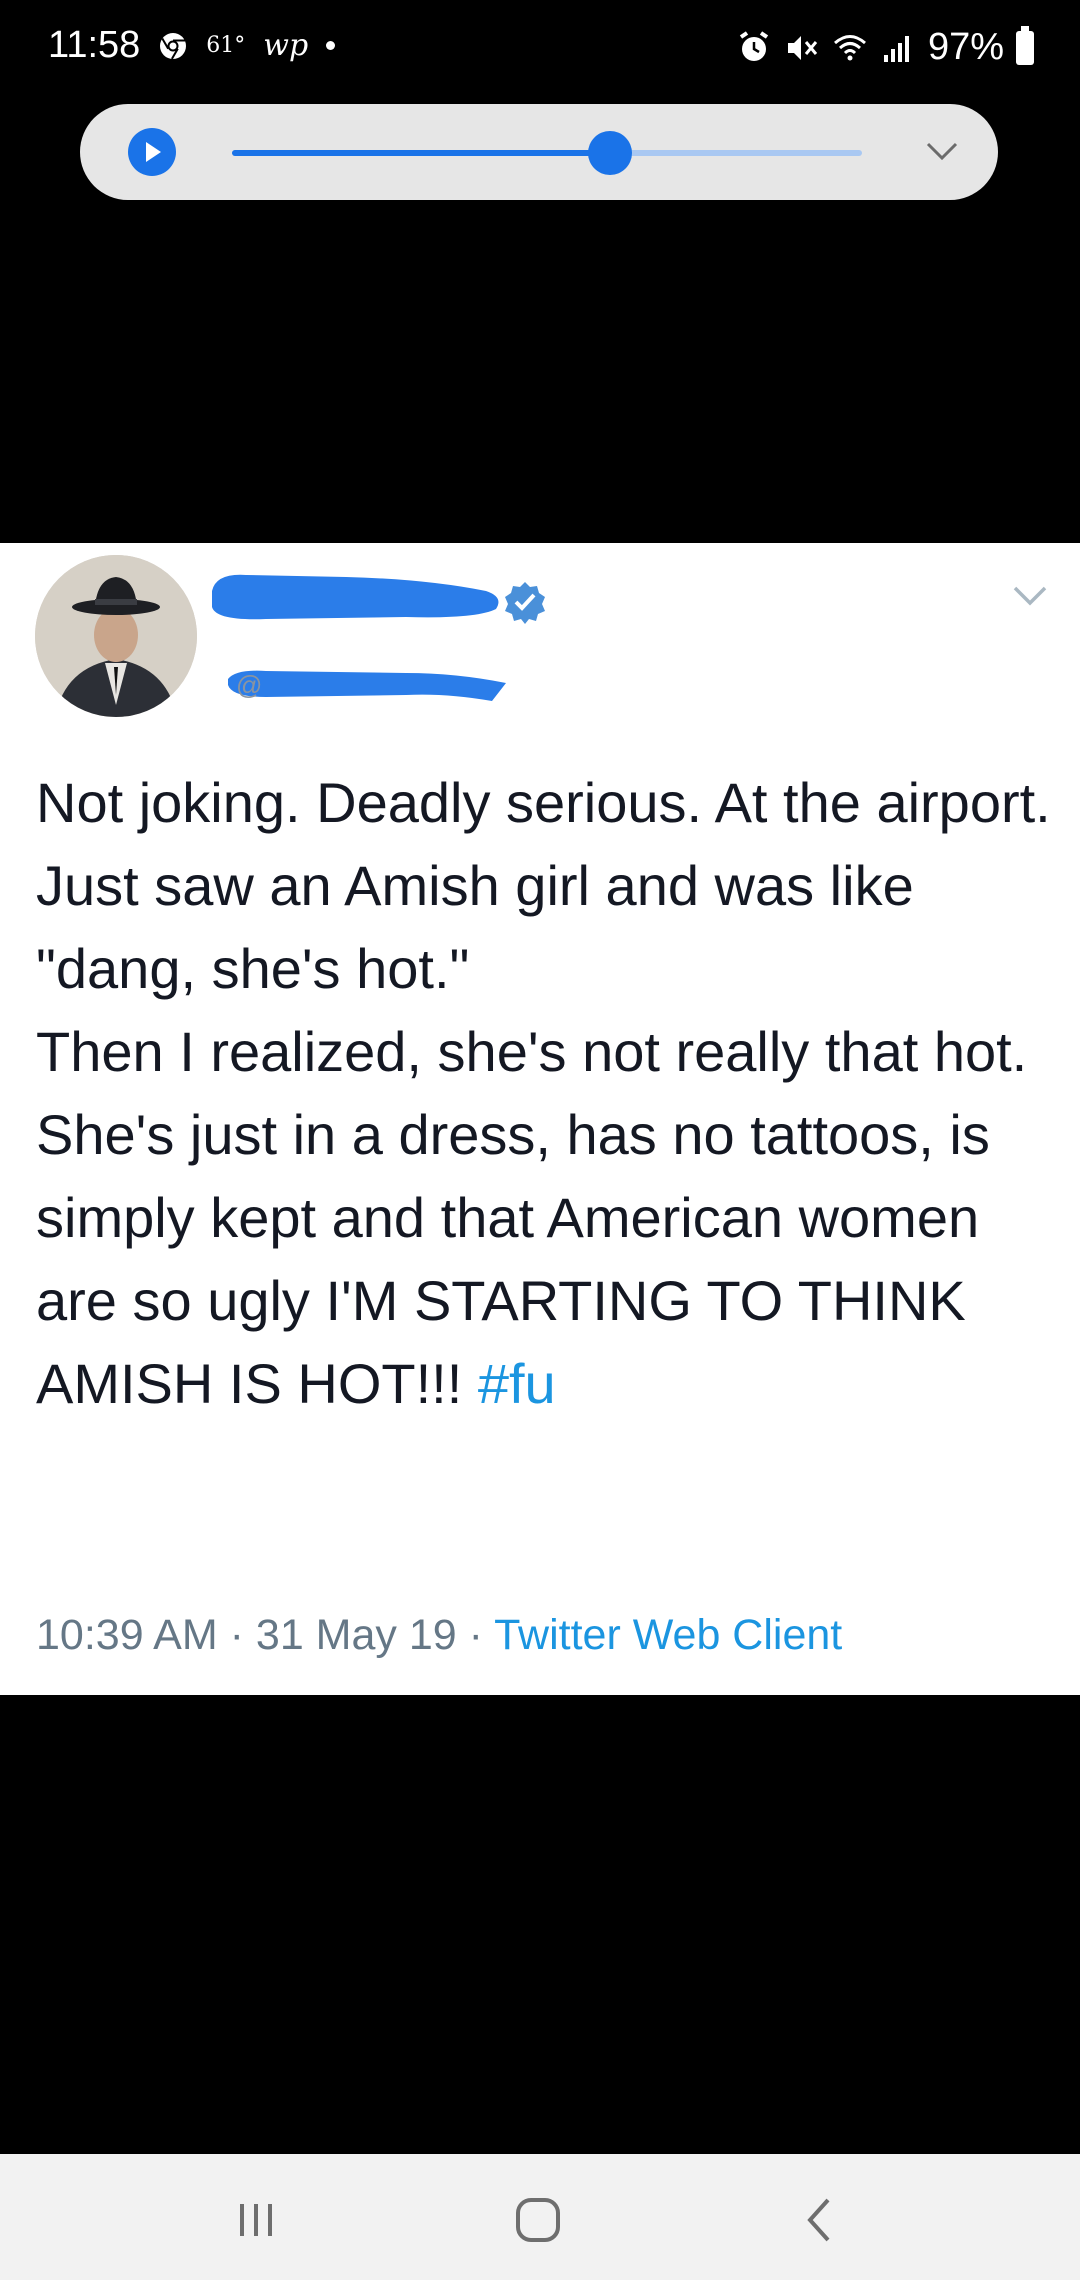 Image resolution: width=1080 pixels, height=2280 pixels. I want to click on status-temperature: 61°, so click(226, 45).